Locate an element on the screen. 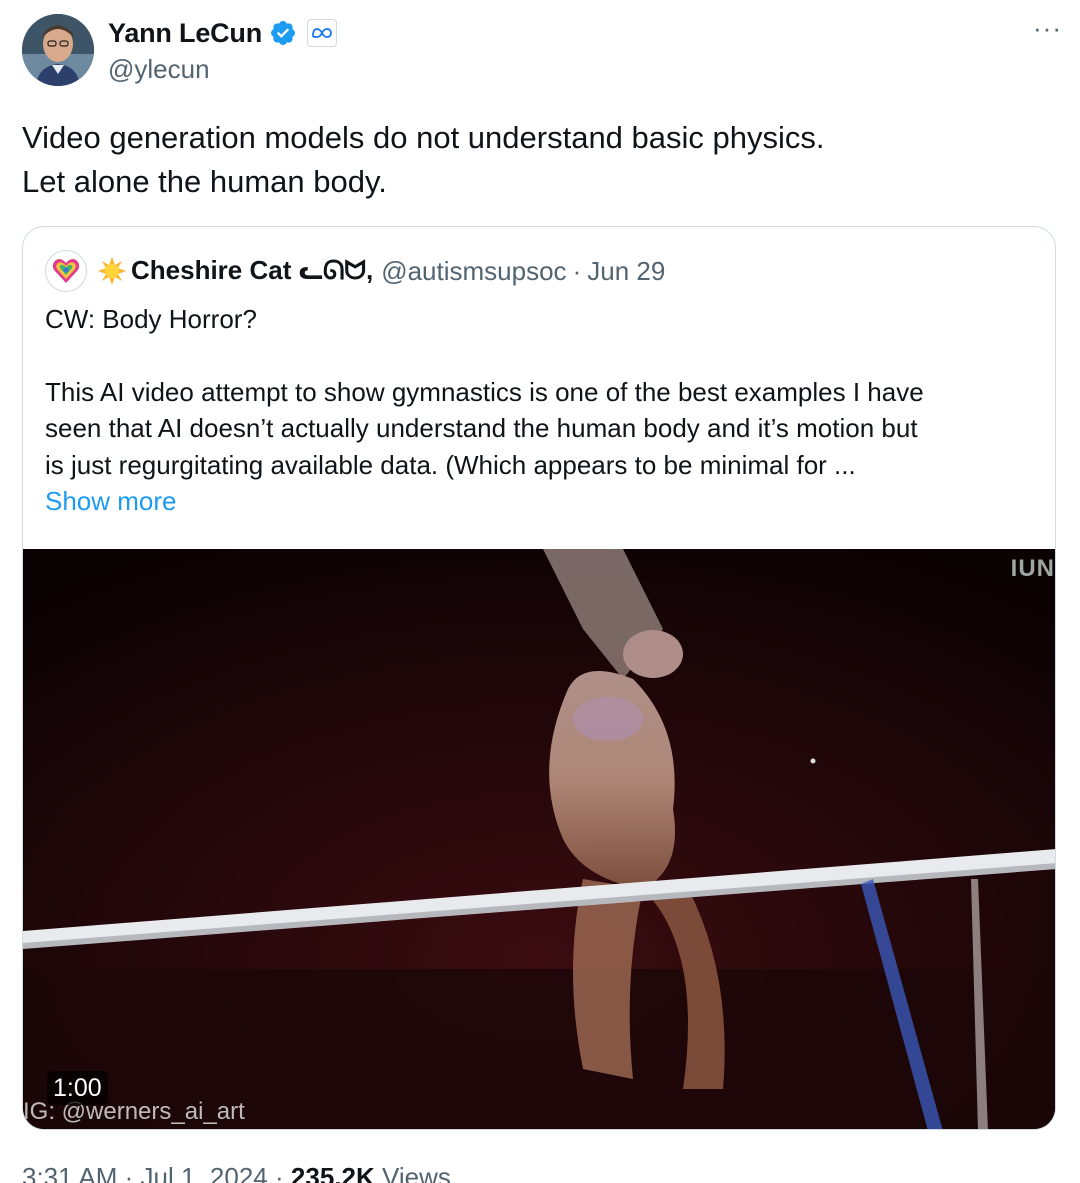 The image size is (1080, 1183). tweet-text-line: Let alone the human body. is located at coordinates (204, 181).